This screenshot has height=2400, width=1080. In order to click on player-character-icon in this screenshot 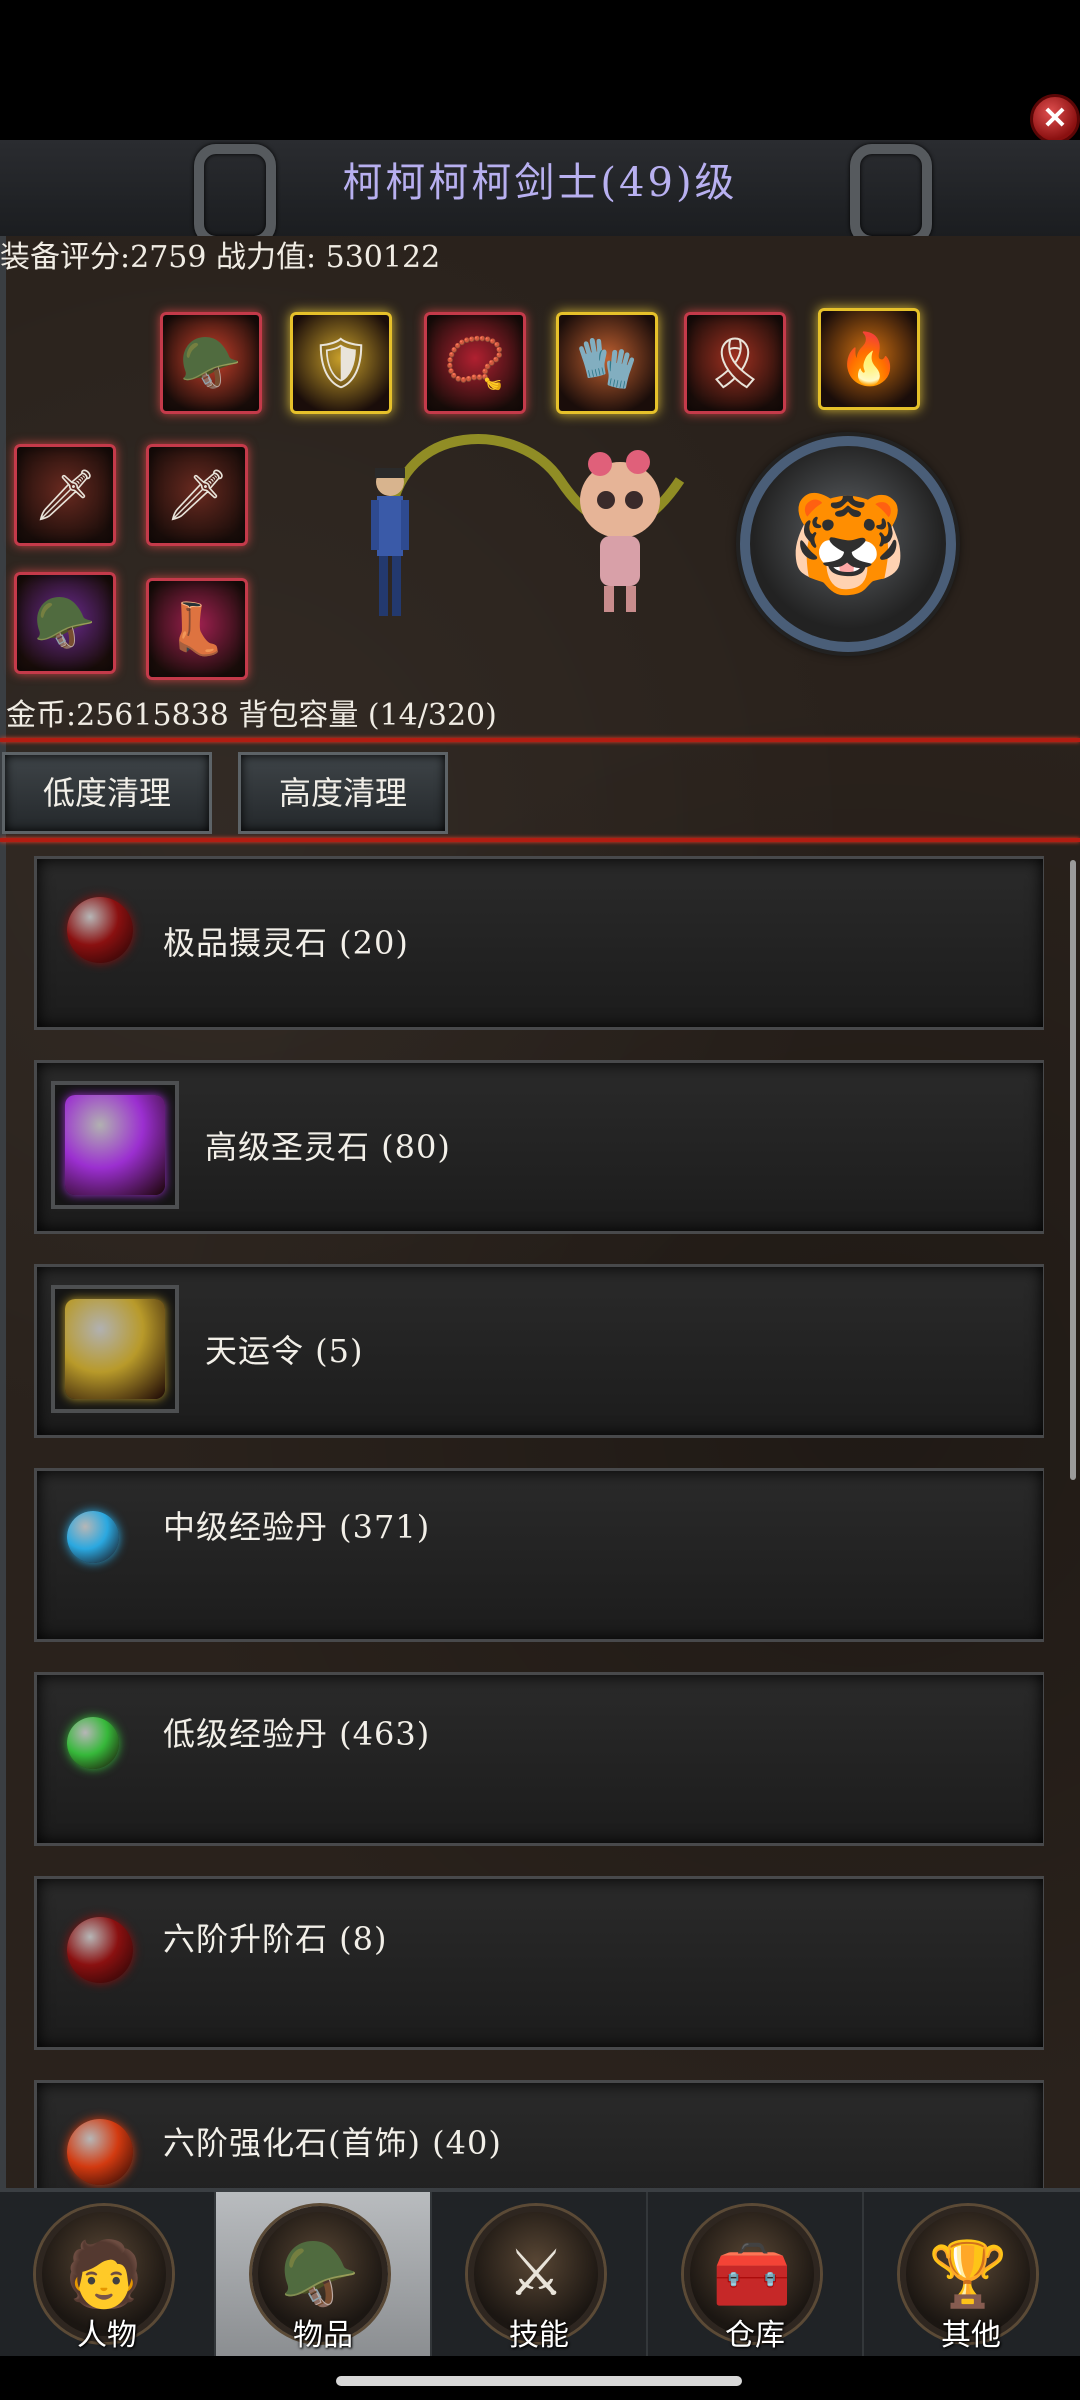, I will do `click(390, 545)`.